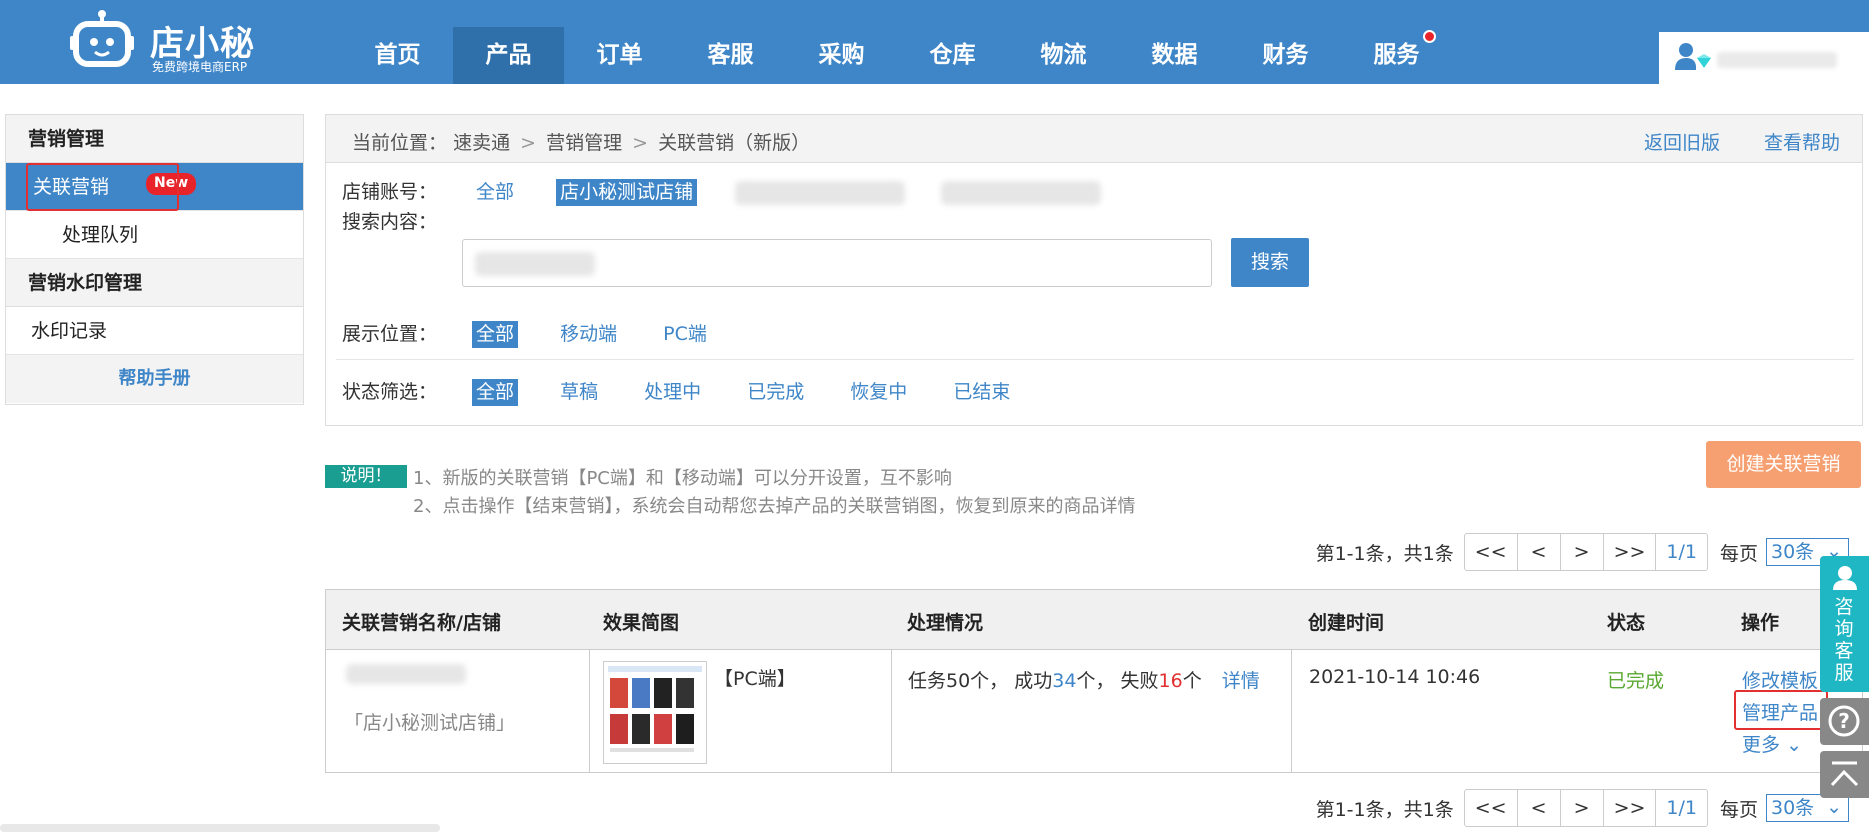  I want to click on position-option-all: 全部, so click(495, 334).